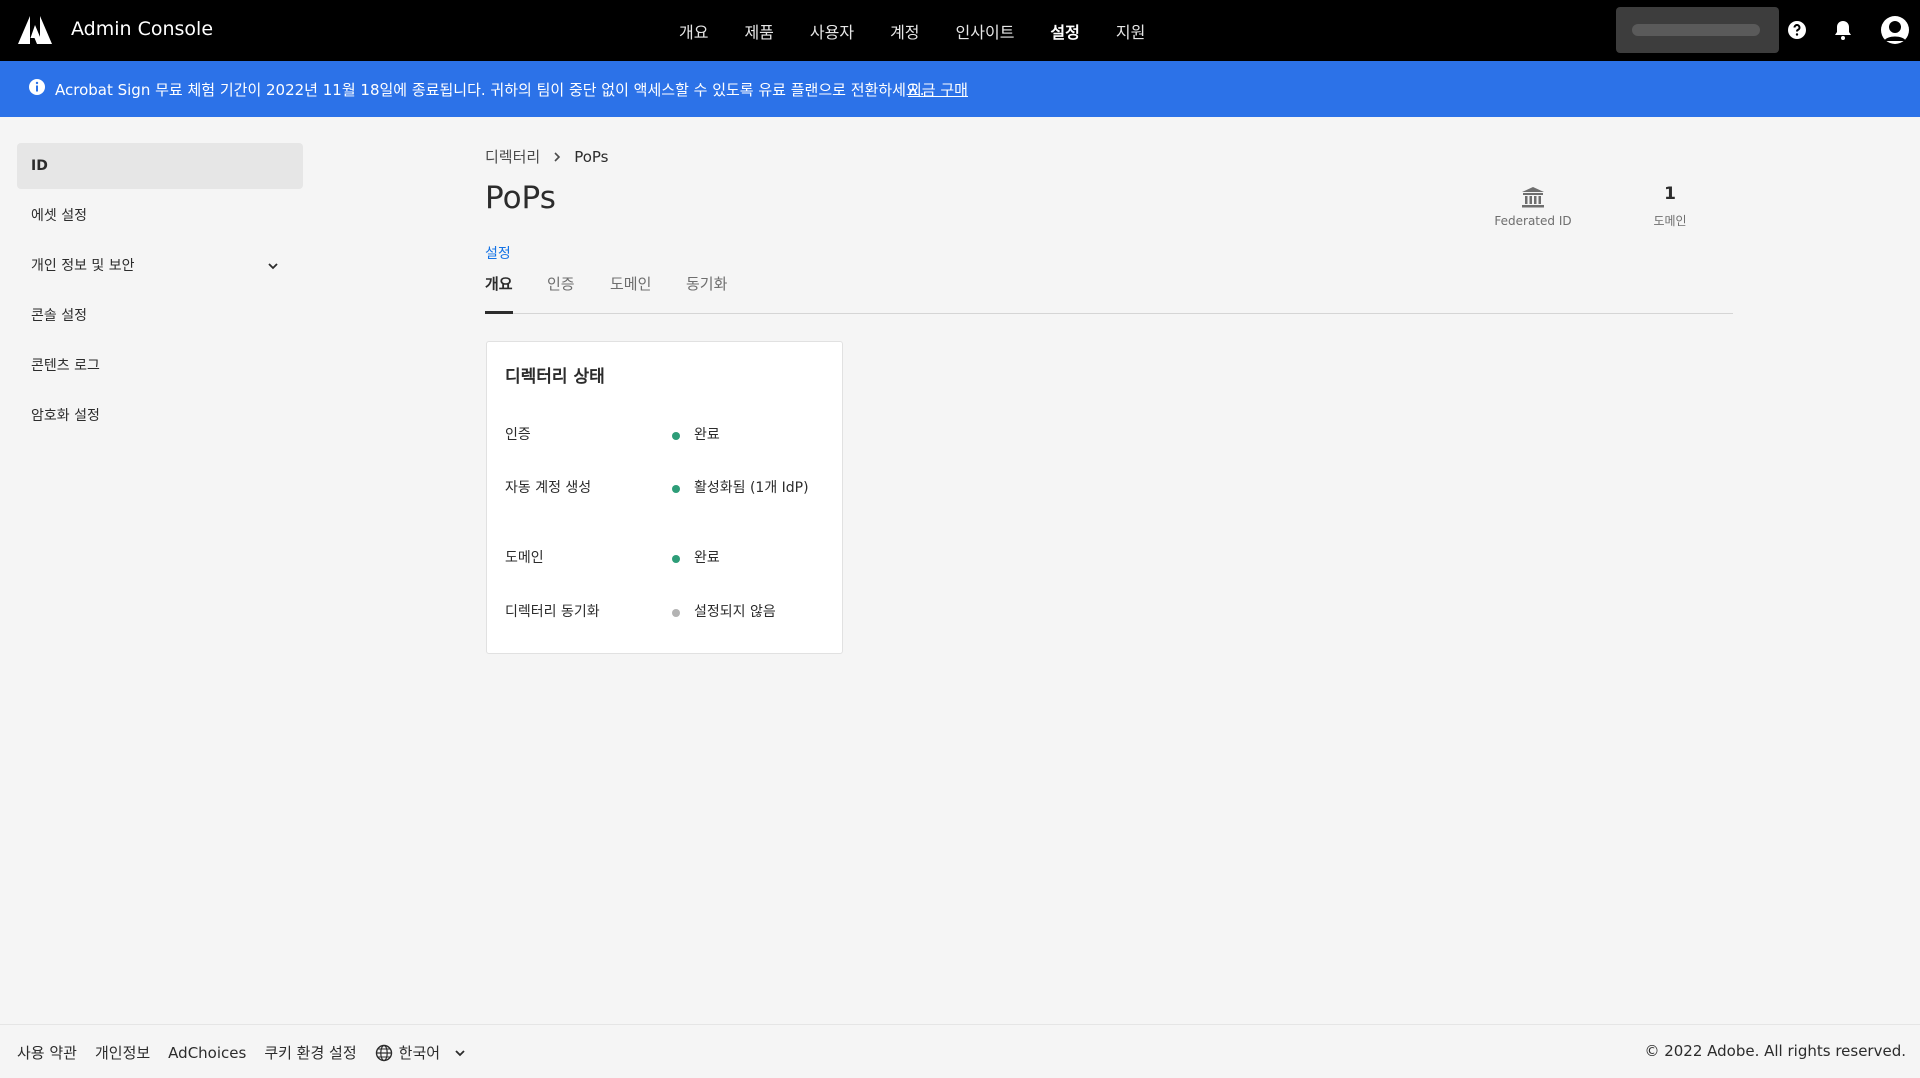 Image resolution: width=1920 pixels, height=1078 pixels. I want to click on status-row-label: 인증, so click(518, 435).